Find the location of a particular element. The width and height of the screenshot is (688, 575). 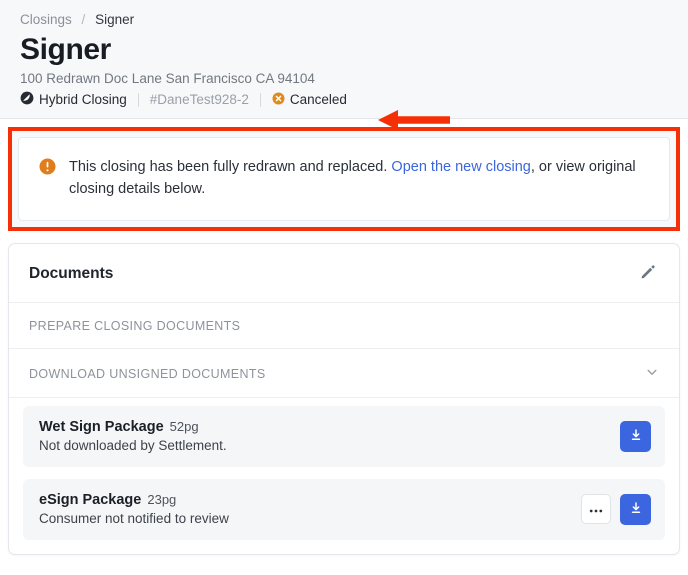

page-title: Signer is located at coordinates (65, 49).